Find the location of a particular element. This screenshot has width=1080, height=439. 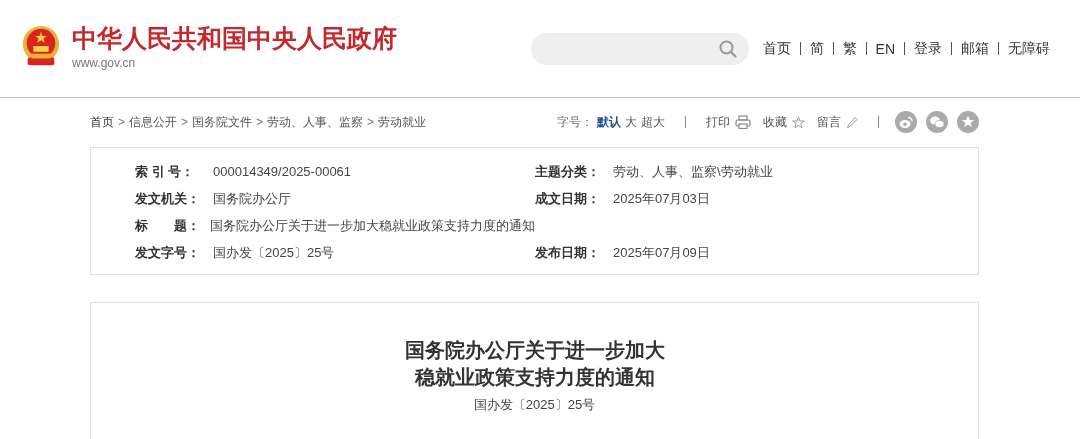

field-value: 国务院办公厅 is located at coordinates (252, 199).